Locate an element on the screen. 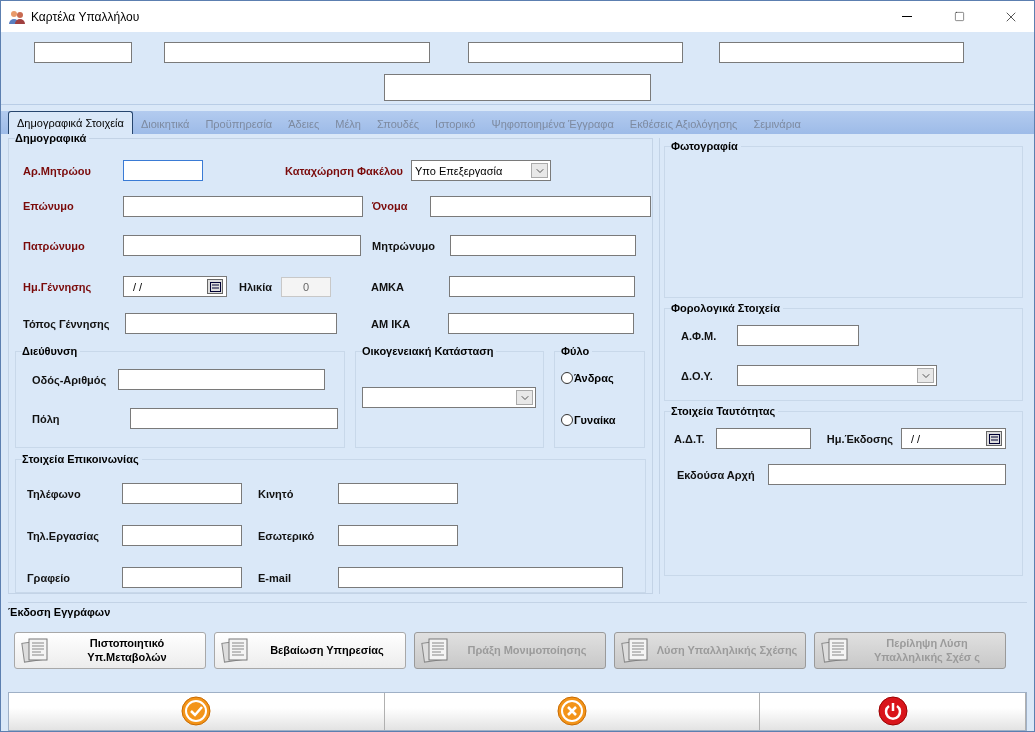 Image resolution: width=1035 pixels, height=732 pixels. field-label: Α.Δ.Τ. is located at coordinates (690, 438).